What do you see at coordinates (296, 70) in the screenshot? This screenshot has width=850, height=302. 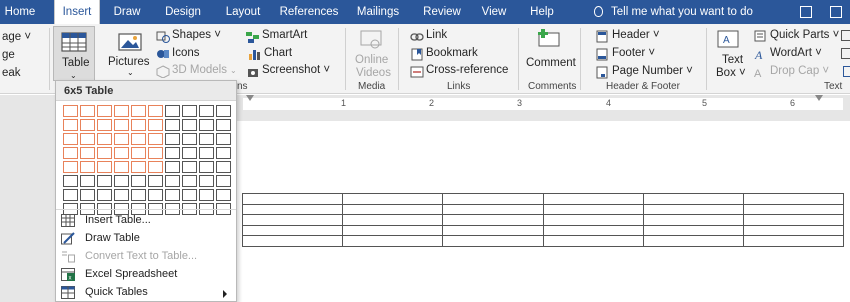 I see `screenshot-button: Screenshot ˅` at bounding box center [296, 70].